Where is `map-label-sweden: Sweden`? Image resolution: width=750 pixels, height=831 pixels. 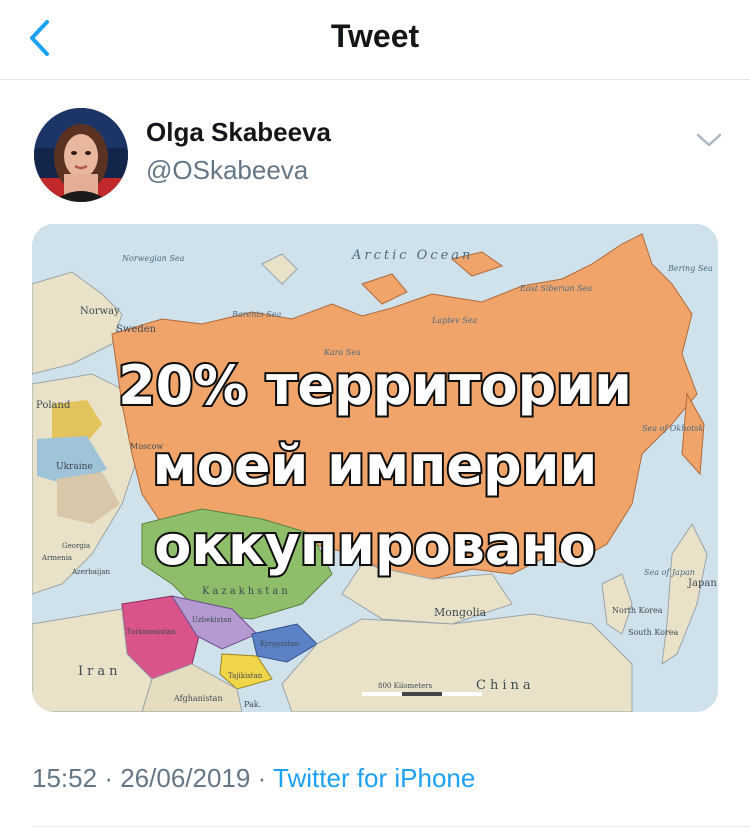 map-label-sweden: Sweden is located at coordinates (136, 329).